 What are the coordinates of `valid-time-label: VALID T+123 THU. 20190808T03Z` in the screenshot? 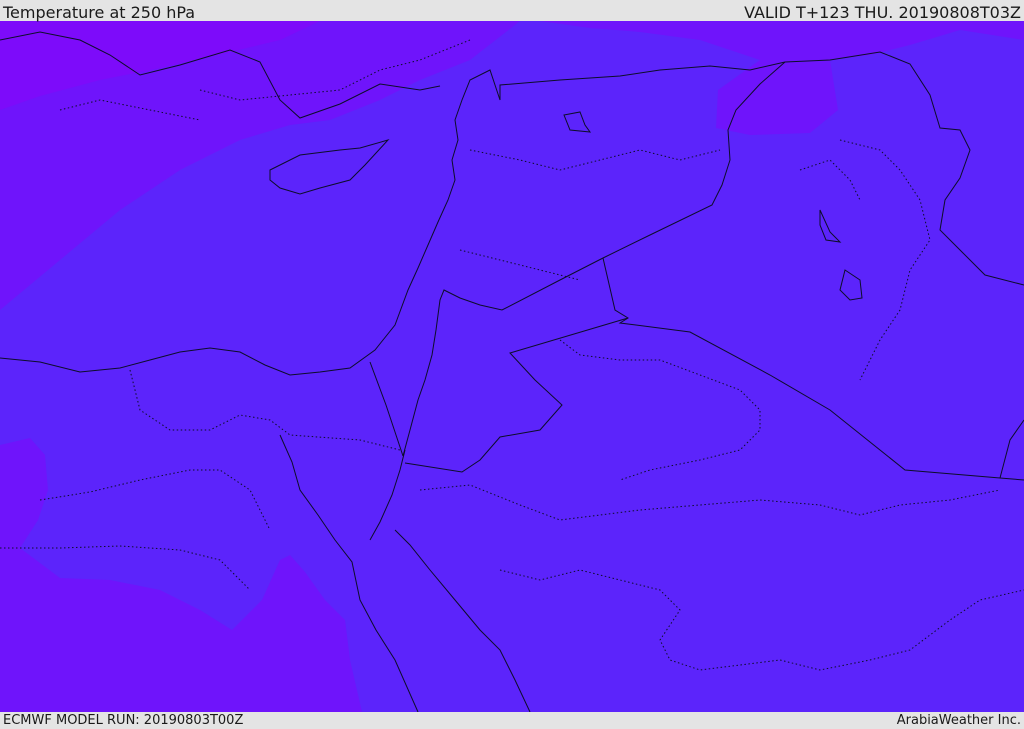 It's located at (882, 12).